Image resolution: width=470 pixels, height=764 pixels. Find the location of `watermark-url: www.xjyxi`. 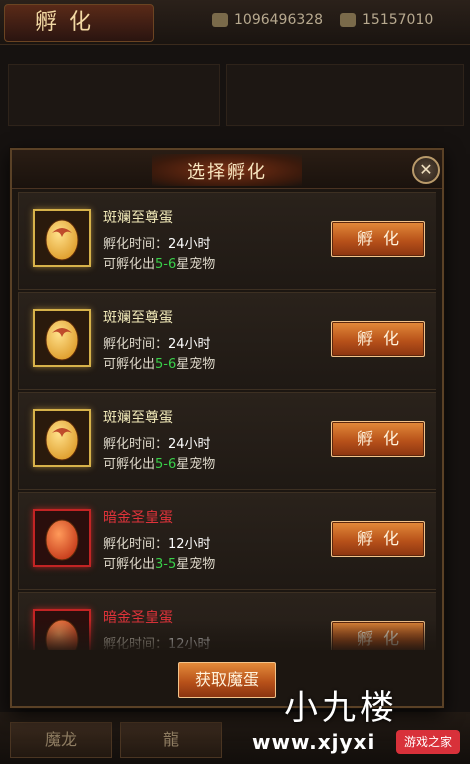

watermark-url: www.xjyxi is located at coordinates (314, 742).